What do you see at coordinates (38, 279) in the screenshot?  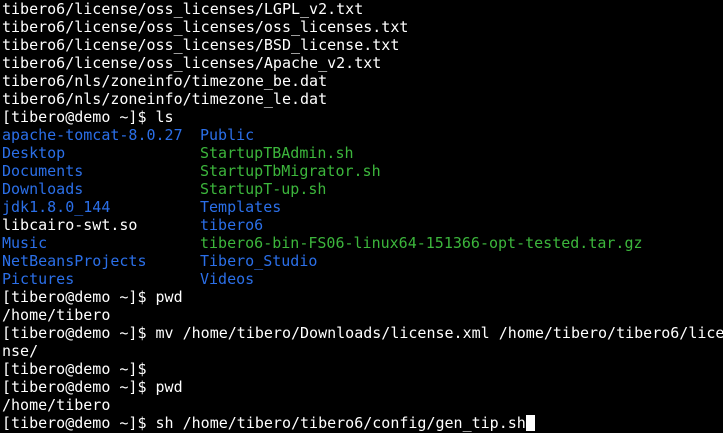 I see `ls-entry-dir: Pictures` at bounding box center [38, 279].